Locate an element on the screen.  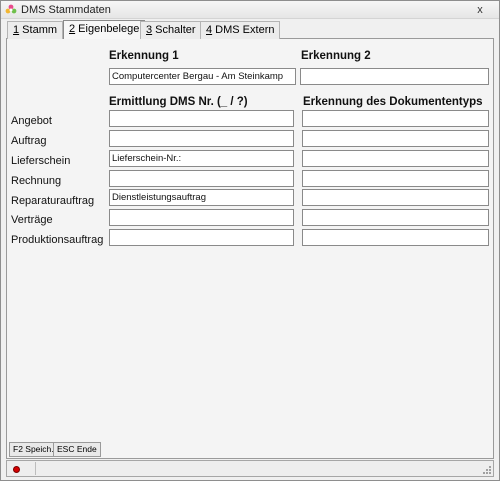
title-bar: DMS Stammdaten x is located at coordinates (250, 10).